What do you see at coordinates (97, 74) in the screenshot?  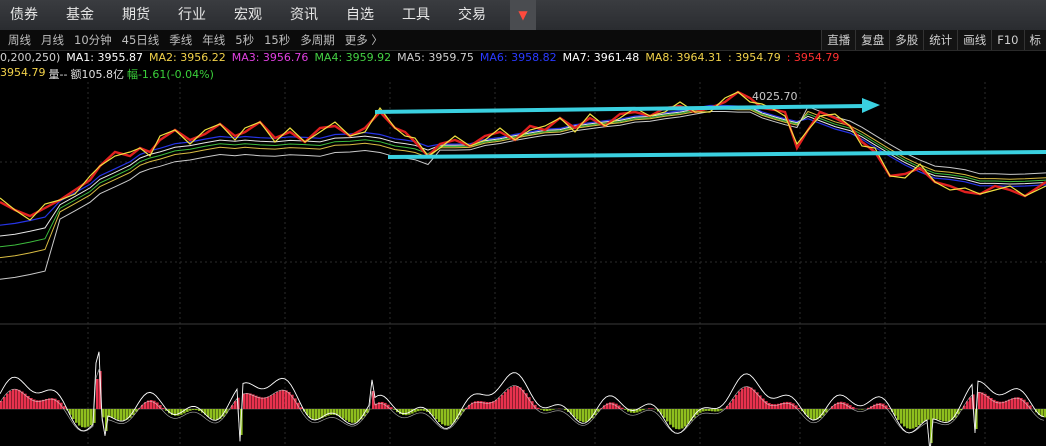 I see `amount-label: 额105.8亿` at bounding box center [97, 74].